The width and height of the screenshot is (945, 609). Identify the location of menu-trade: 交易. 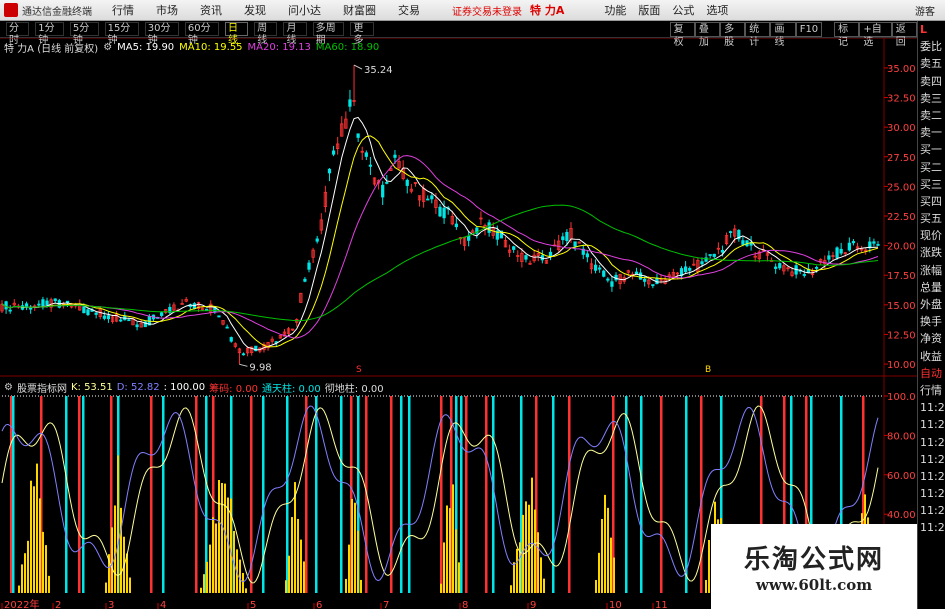
(409, 10).